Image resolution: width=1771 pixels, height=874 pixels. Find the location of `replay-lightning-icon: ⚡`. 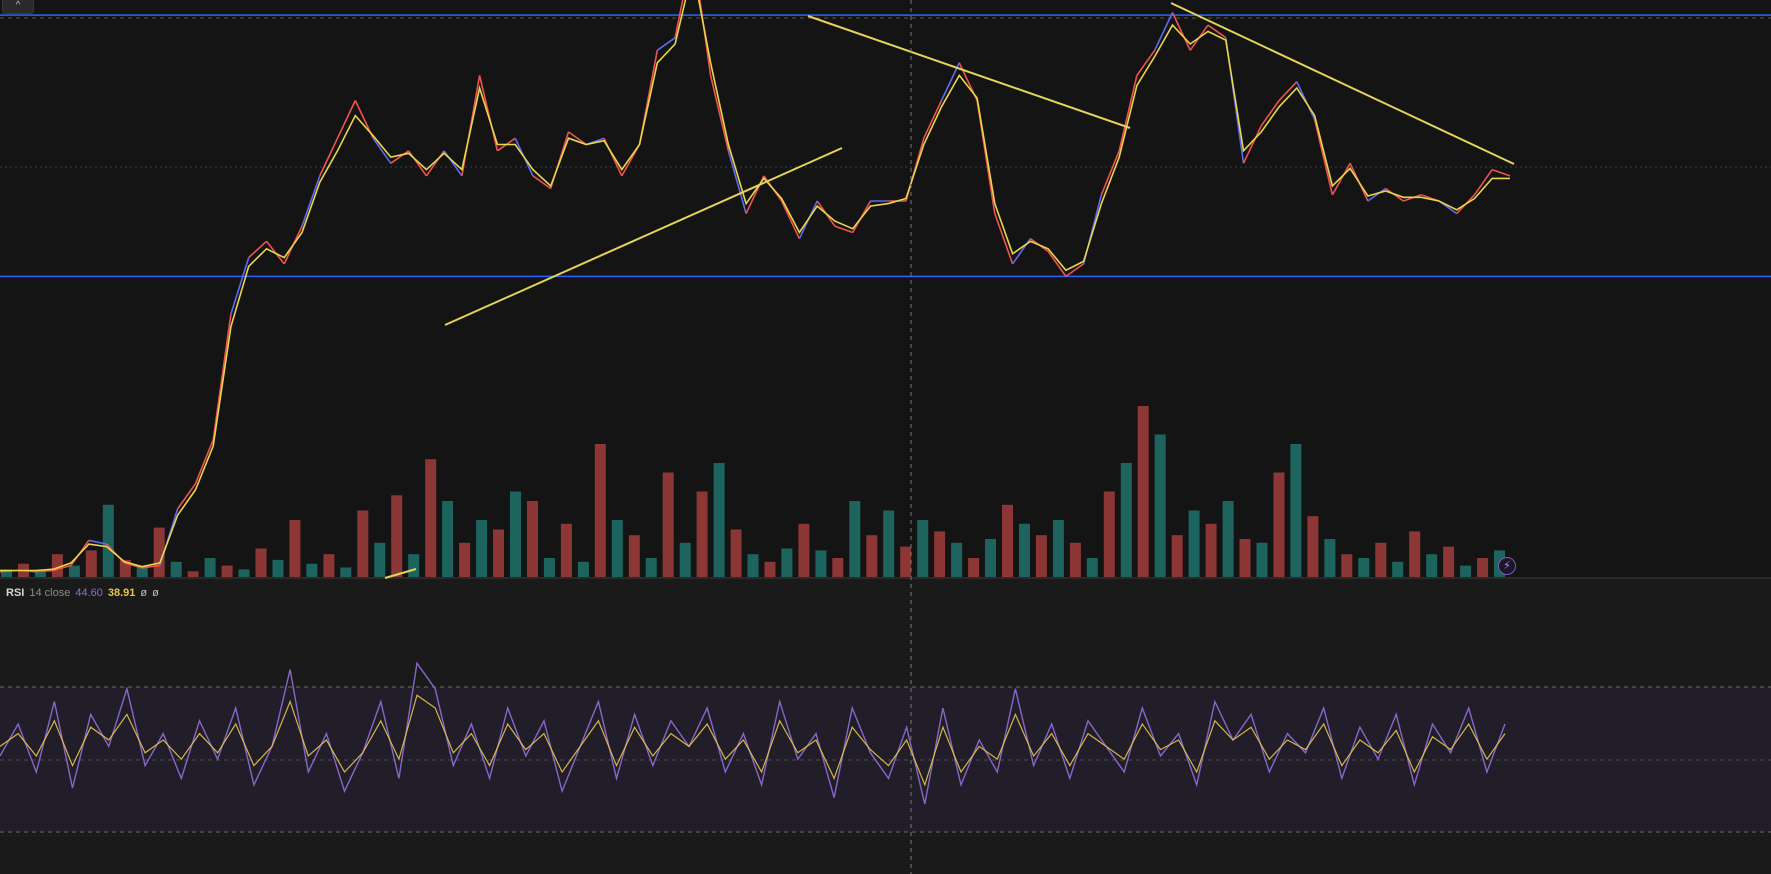

replay-lightning-icon: ⚡ is located at coordinates (1507, 566).